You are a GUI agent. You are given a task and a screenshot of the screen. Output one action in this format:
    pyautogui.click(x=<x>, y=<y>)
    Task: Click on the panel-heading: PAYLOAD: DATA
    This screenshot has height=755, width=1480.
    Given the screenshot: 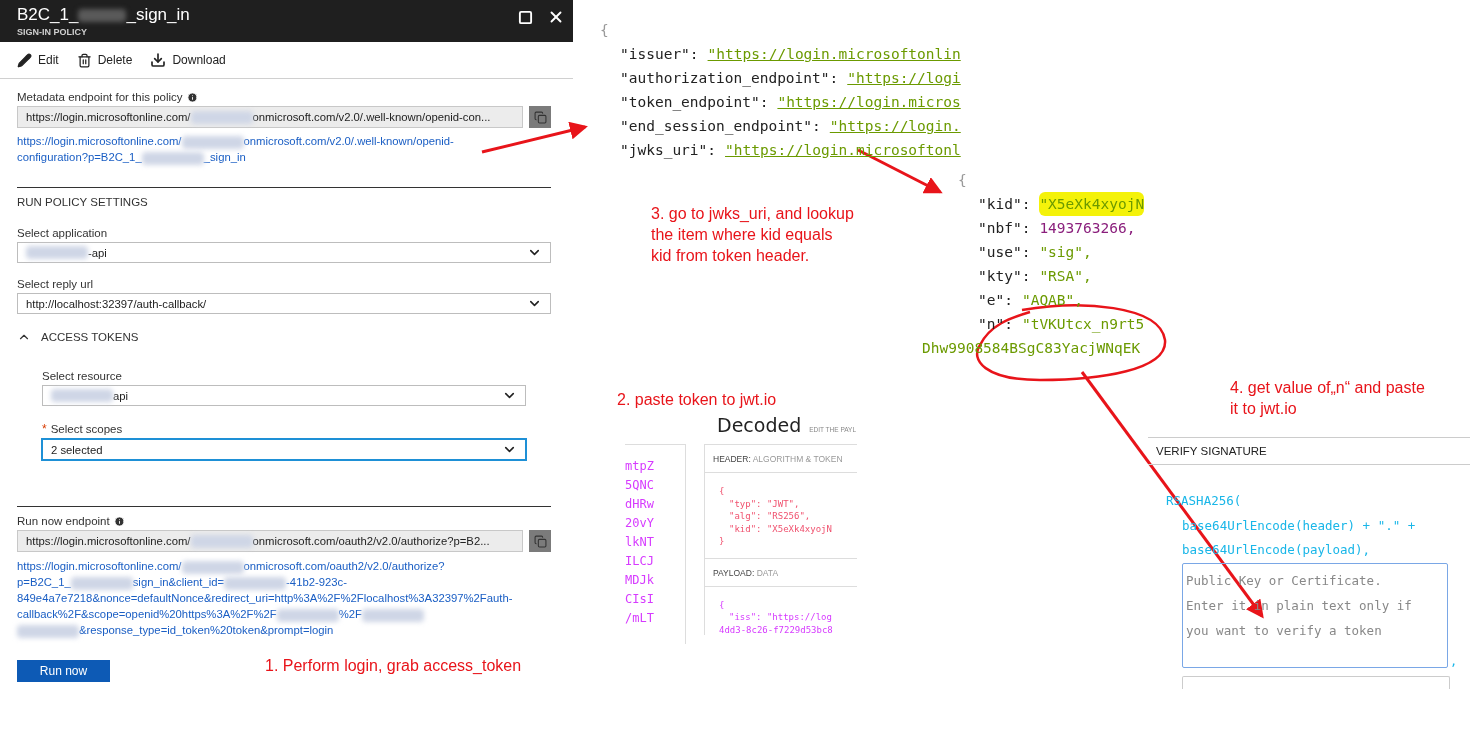 What is the action you would take?
    pyautogui.click(x=781, y=572)
    